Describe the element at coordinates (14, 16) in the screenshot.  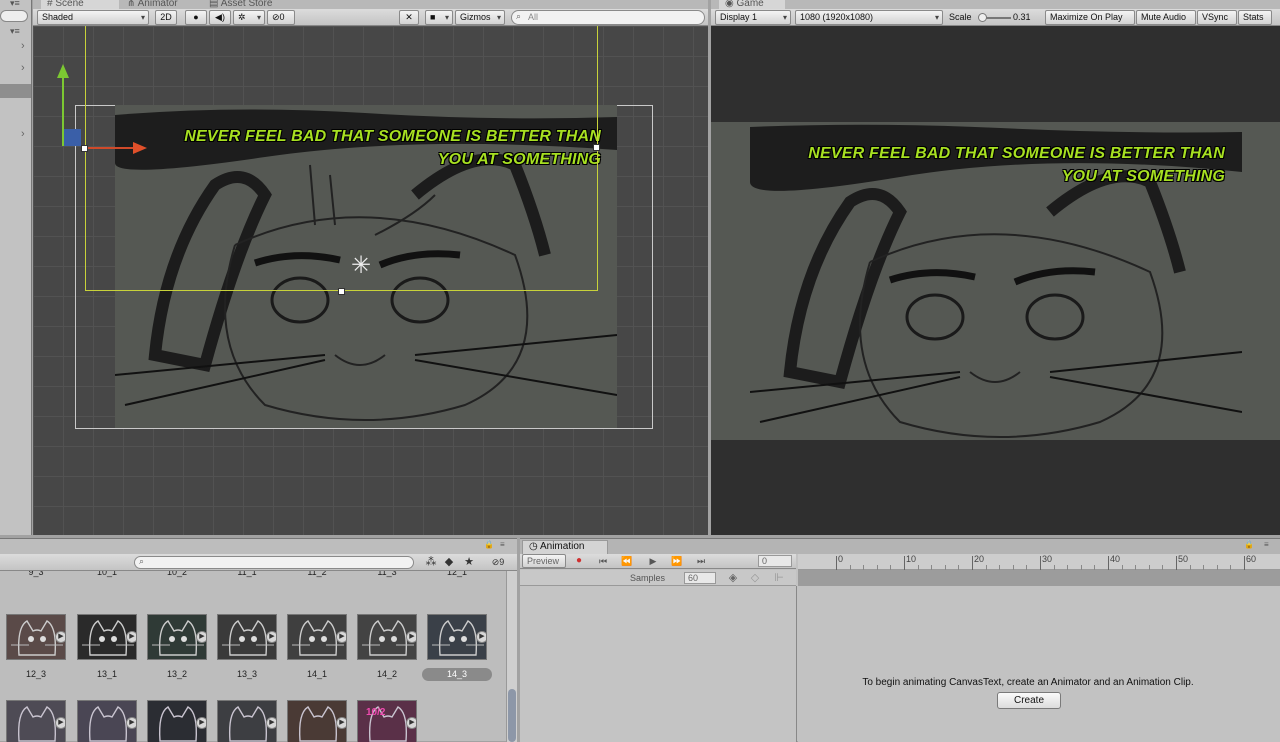
I see `hierarchy-search` at that location.